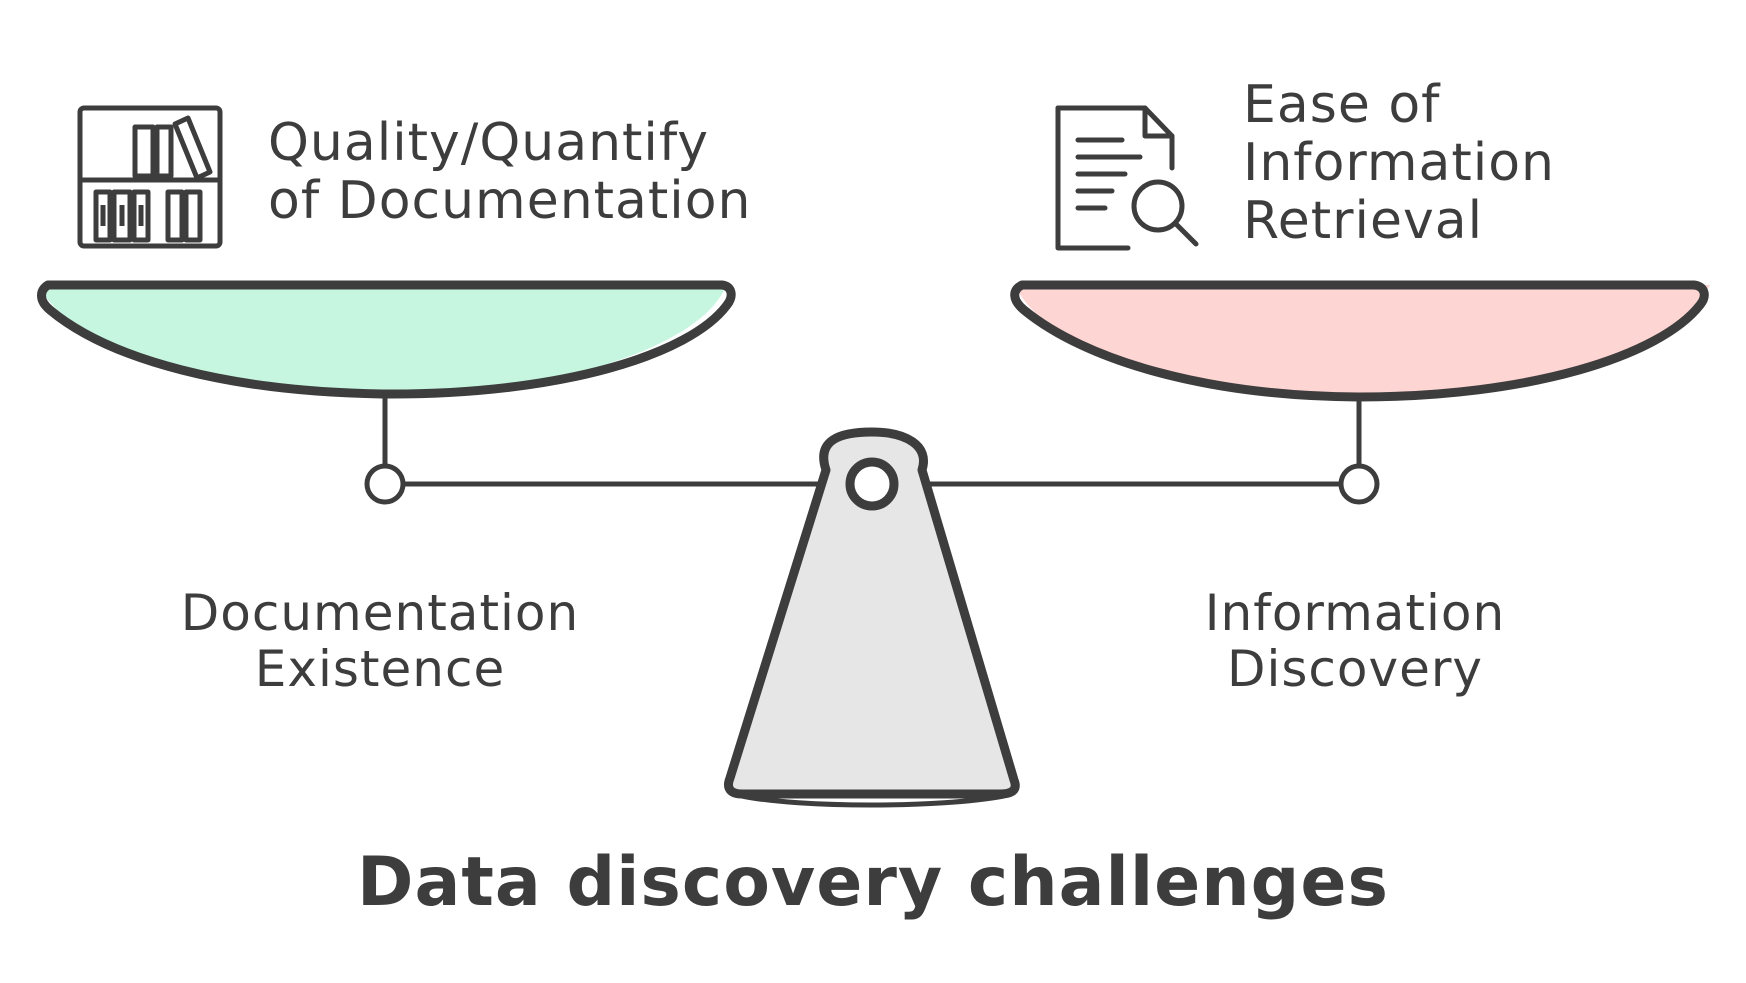 The width and height of the screenshot is (1746, 983). Describe the element at coordinates (385, 484) in the screenshot. I see `left-pivot-ring` at that location.